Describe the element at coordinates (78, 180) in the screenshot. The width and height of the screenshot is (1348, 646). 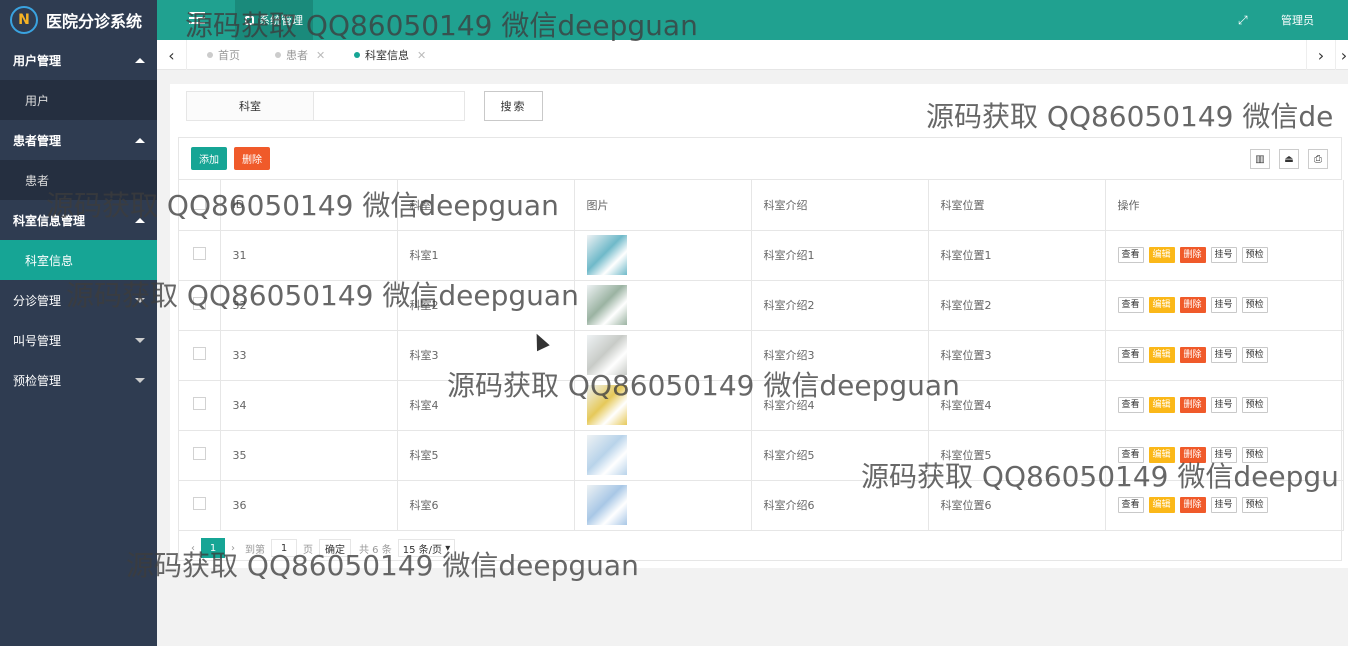
I see `sidebar-item-patient: 患者` at that location.